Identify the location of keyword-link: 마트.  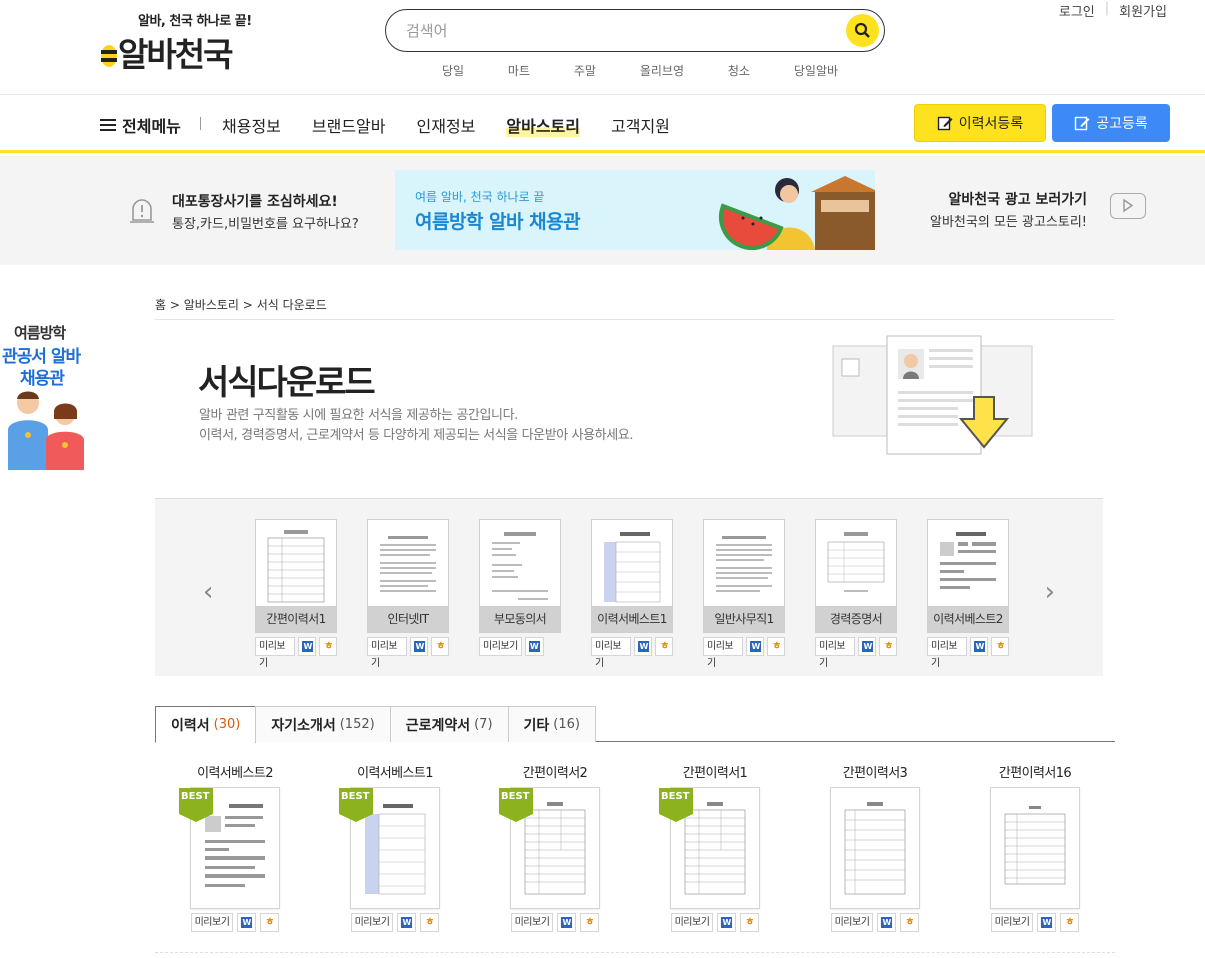
(519, 70).